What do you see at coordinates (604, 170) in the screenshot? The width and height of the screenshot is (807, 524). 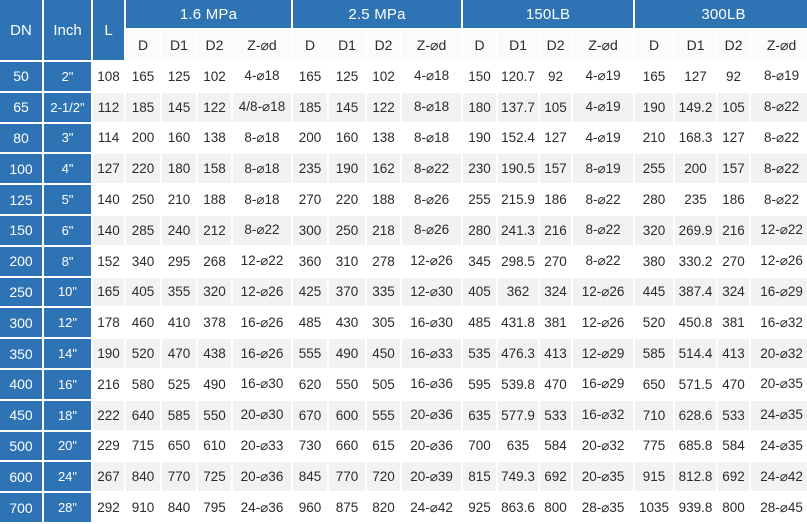 I see `cell-150lb-zd: 8-⌀19` at bounding box center [604, 170].